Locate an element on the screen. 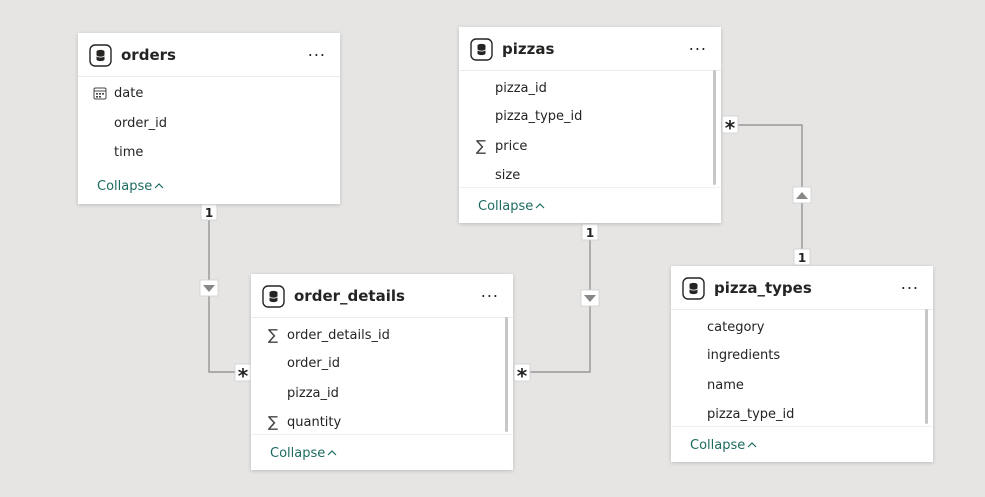 This screenshot has height=497, width=985. cardinality-badge-pizzas-one: 1 is located at coordinates (590, 232).